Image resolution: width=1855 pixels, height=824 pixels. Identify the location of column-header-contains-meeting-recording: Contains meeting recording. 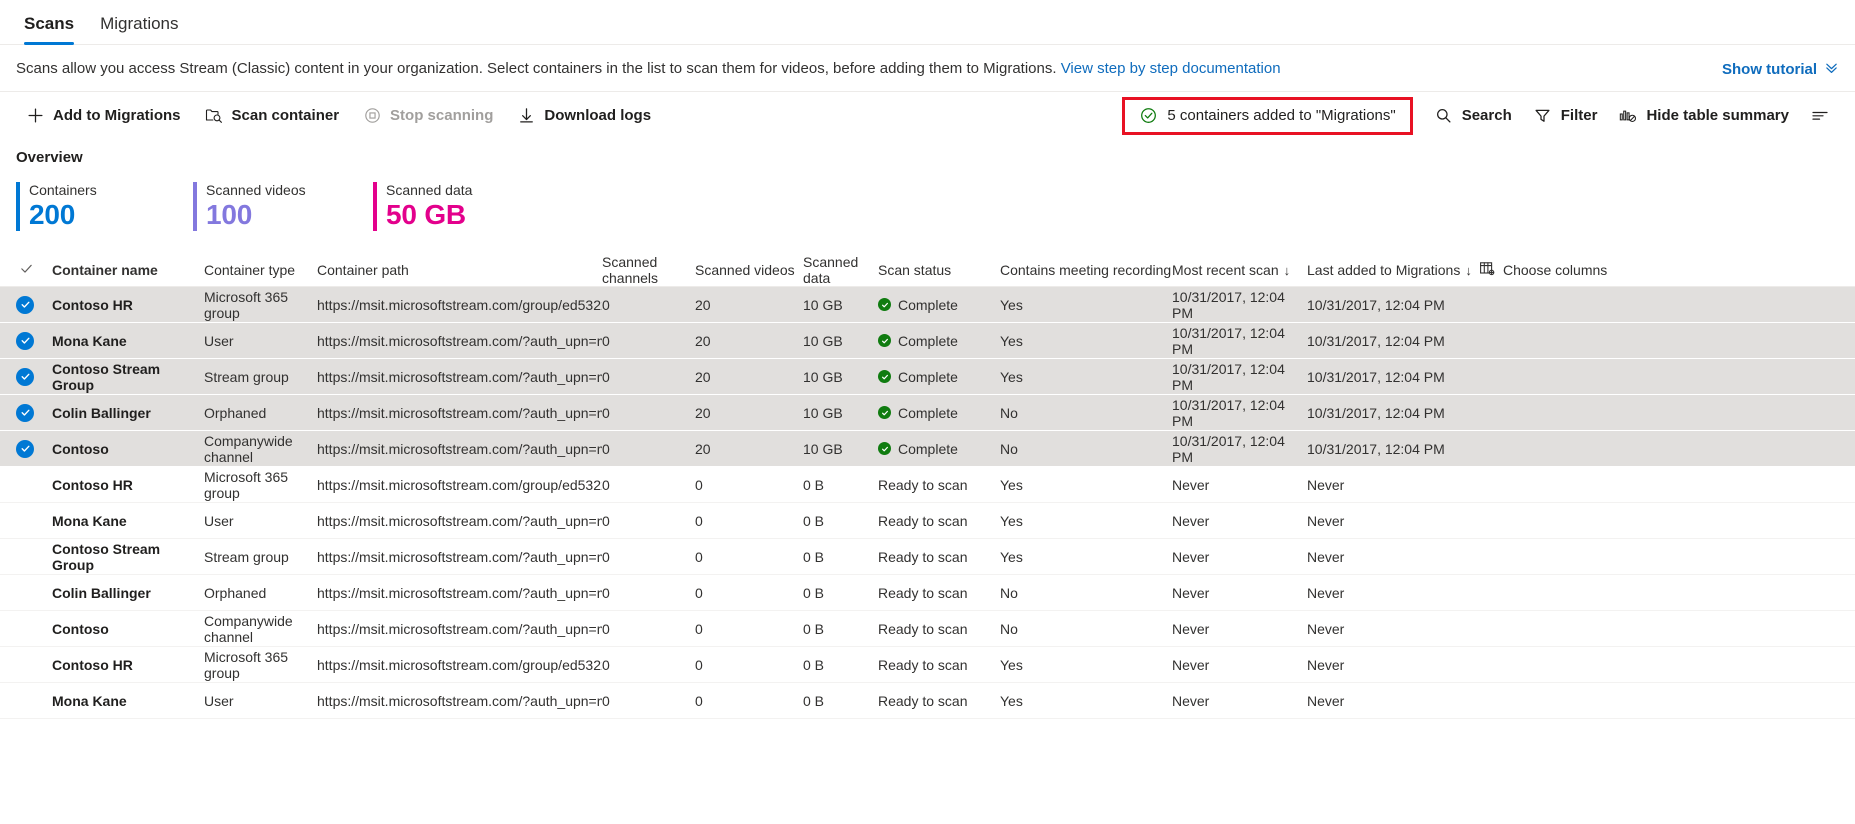
(1086, 270).